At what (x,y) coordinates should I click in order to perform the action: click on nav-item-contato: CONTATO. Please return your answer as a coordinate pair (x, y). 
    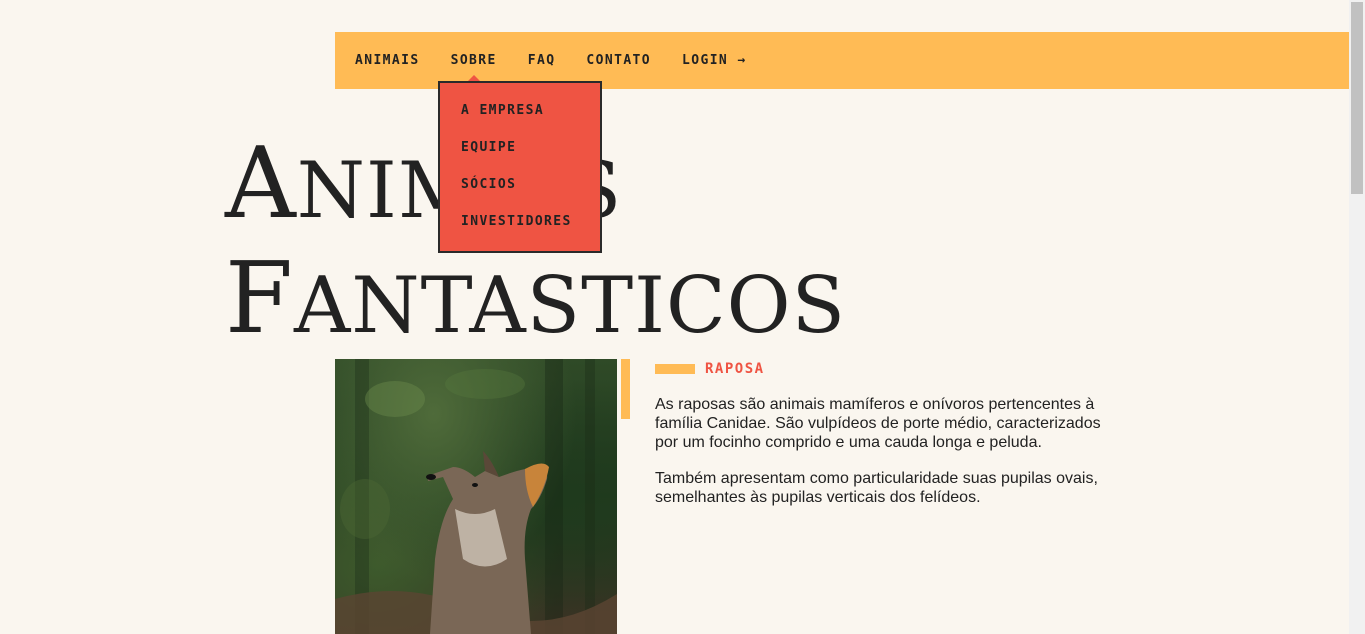
    Looking at the image, I should click on (618, 60).